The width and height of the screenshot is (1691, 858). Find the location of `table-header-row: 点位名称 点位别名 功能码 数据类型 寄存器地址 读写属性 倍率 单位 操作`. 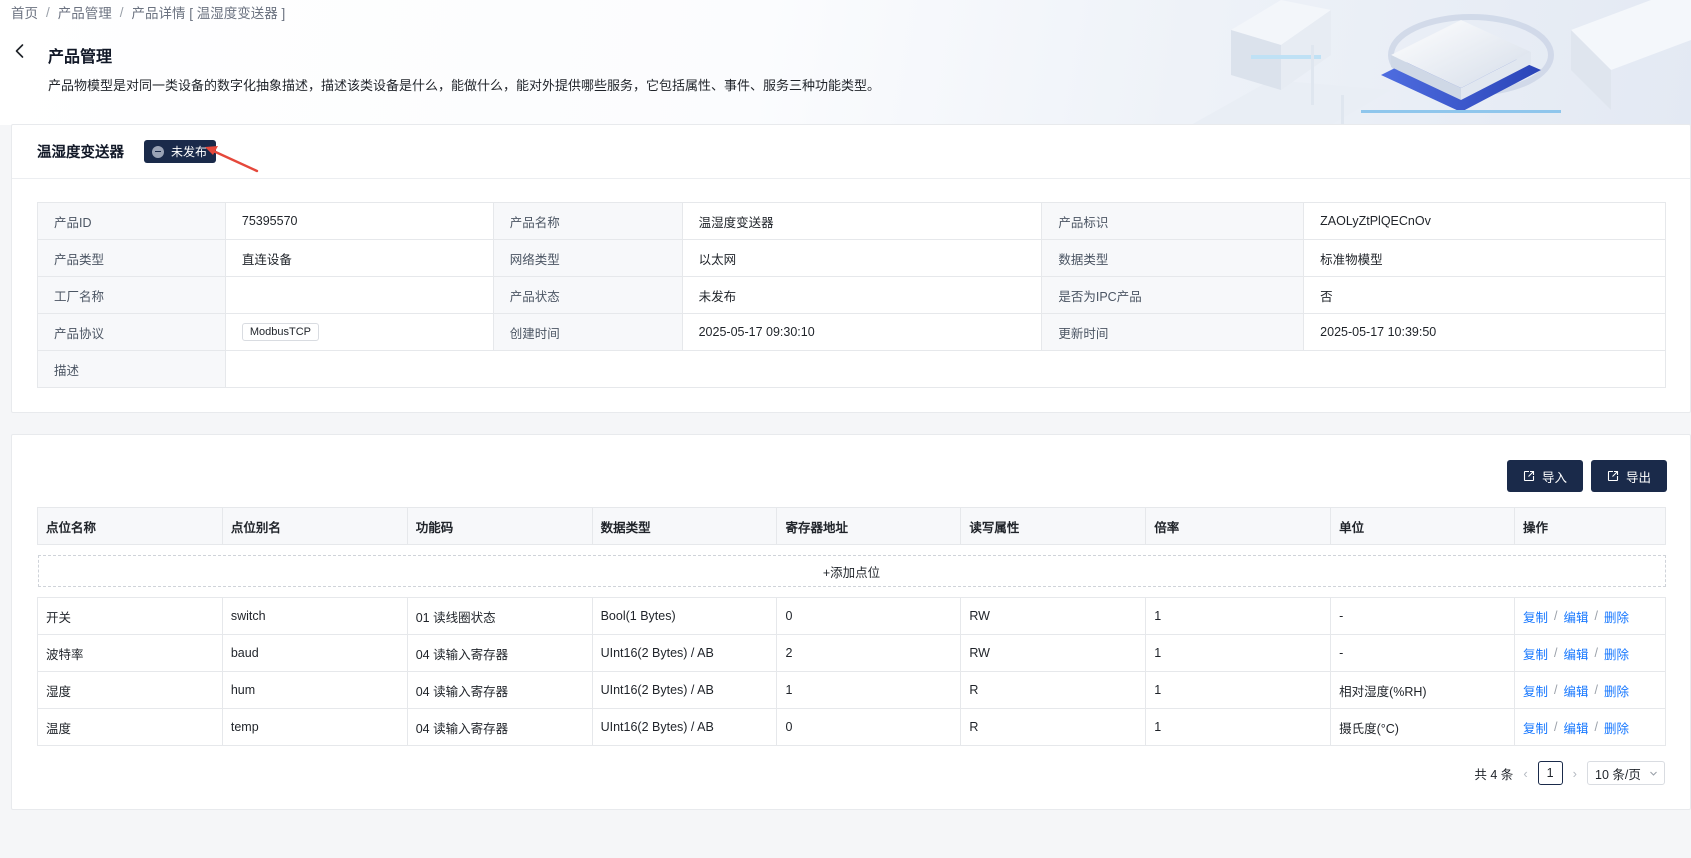

table-header-row: 点位名称 点位别名 功能码 数据类型 寄存器地址 读写属性 倍率 单位 操作 is located at coordinates (852, 526).